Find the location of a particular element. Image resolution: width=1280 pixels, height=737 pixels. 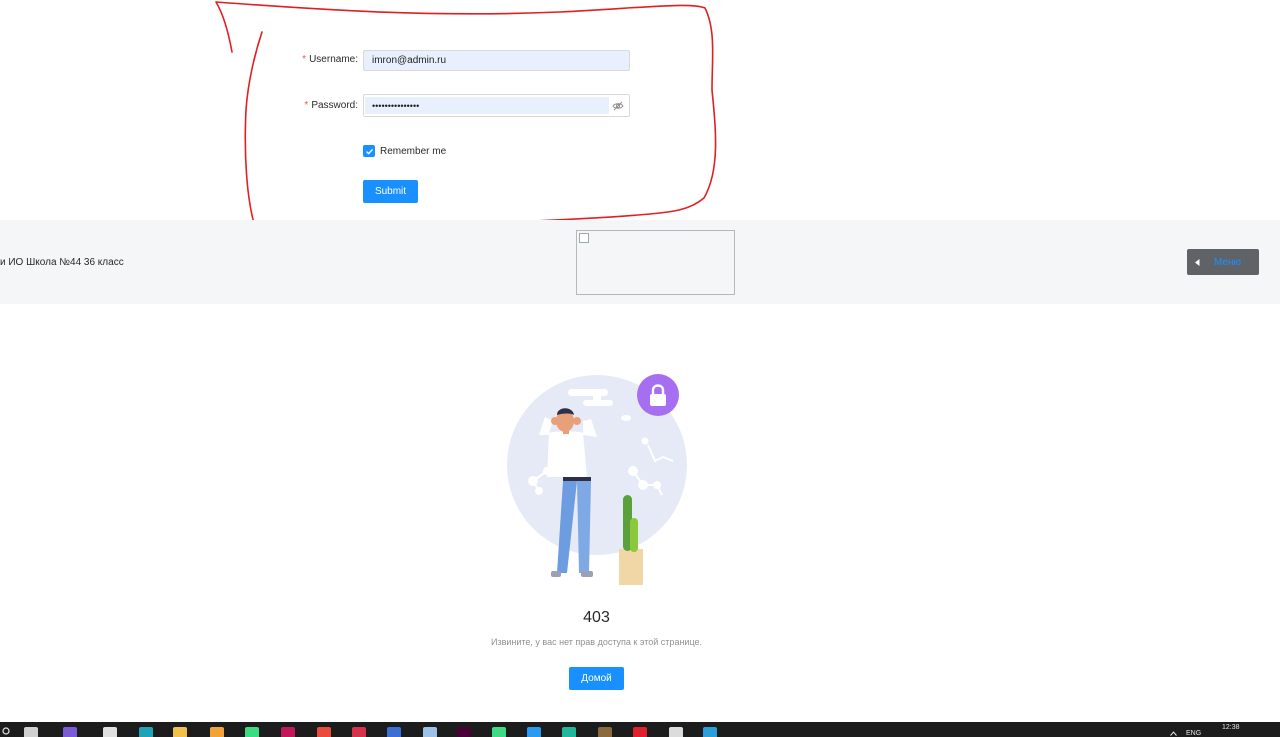

remember-me-label: Remember me is located at coordinates (413, 151).